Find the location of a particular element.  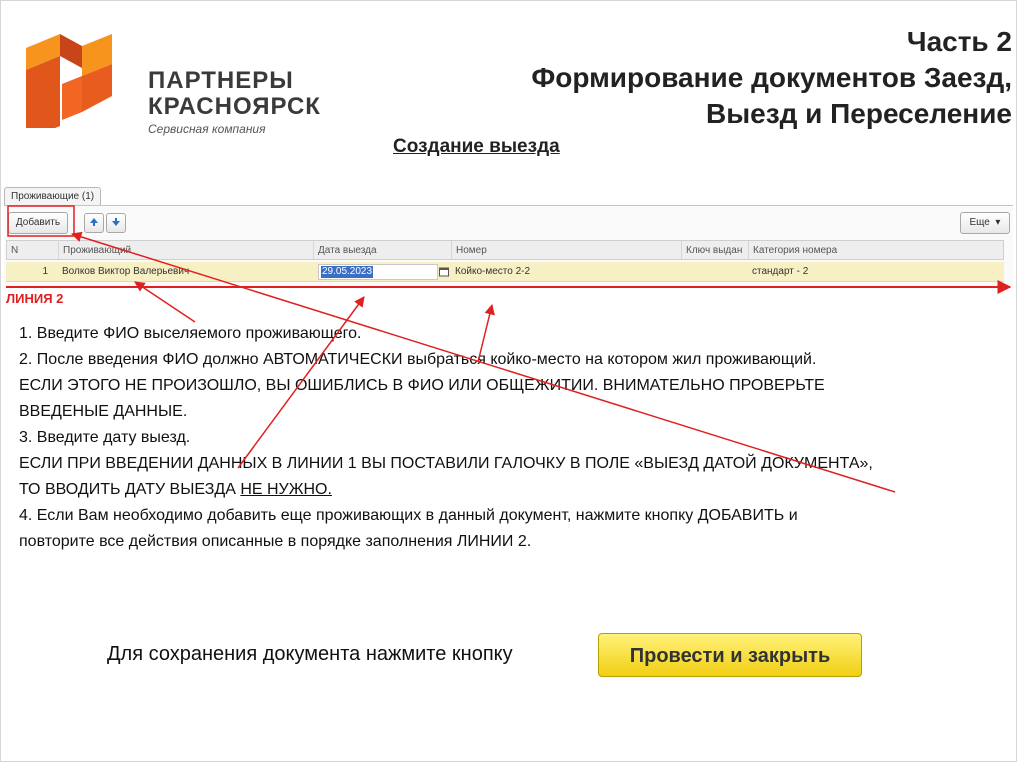

company-logo: ПАРТНЕРЫ КРАСНОЯРСК Сервисная компания is located at coordinates (170, 84).